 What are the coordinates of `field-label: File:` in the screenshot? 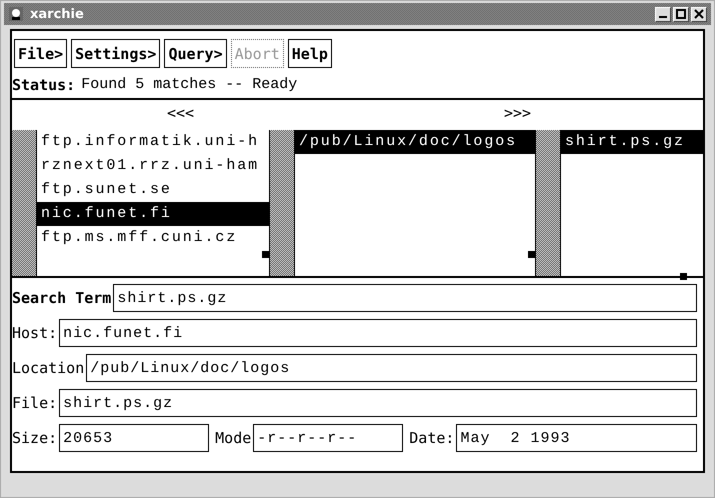 It's located at (35, 403).